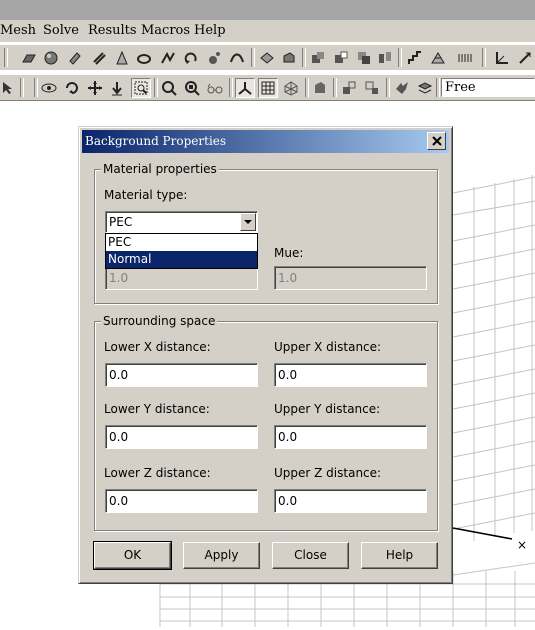  I want to click on view-mode-combo: Free, so click(488, 87).